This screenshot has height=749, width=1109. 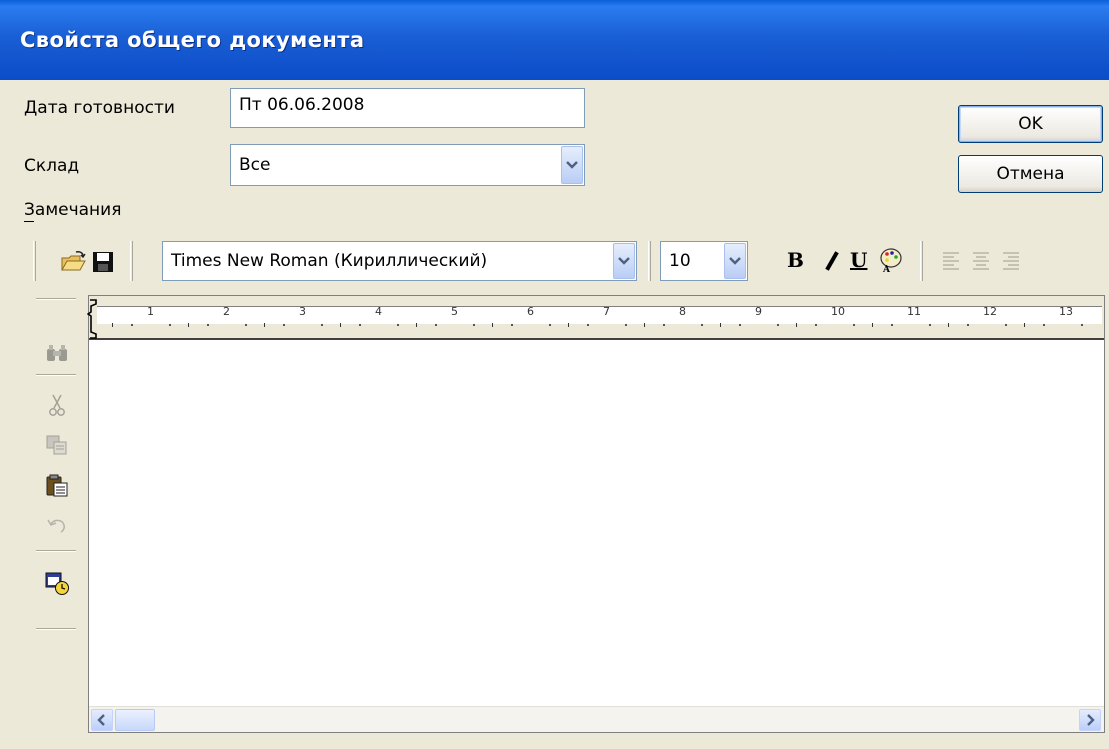 I want to click on font-name-value: Times New Roman (Кириллический), so click(x=329, y=261).